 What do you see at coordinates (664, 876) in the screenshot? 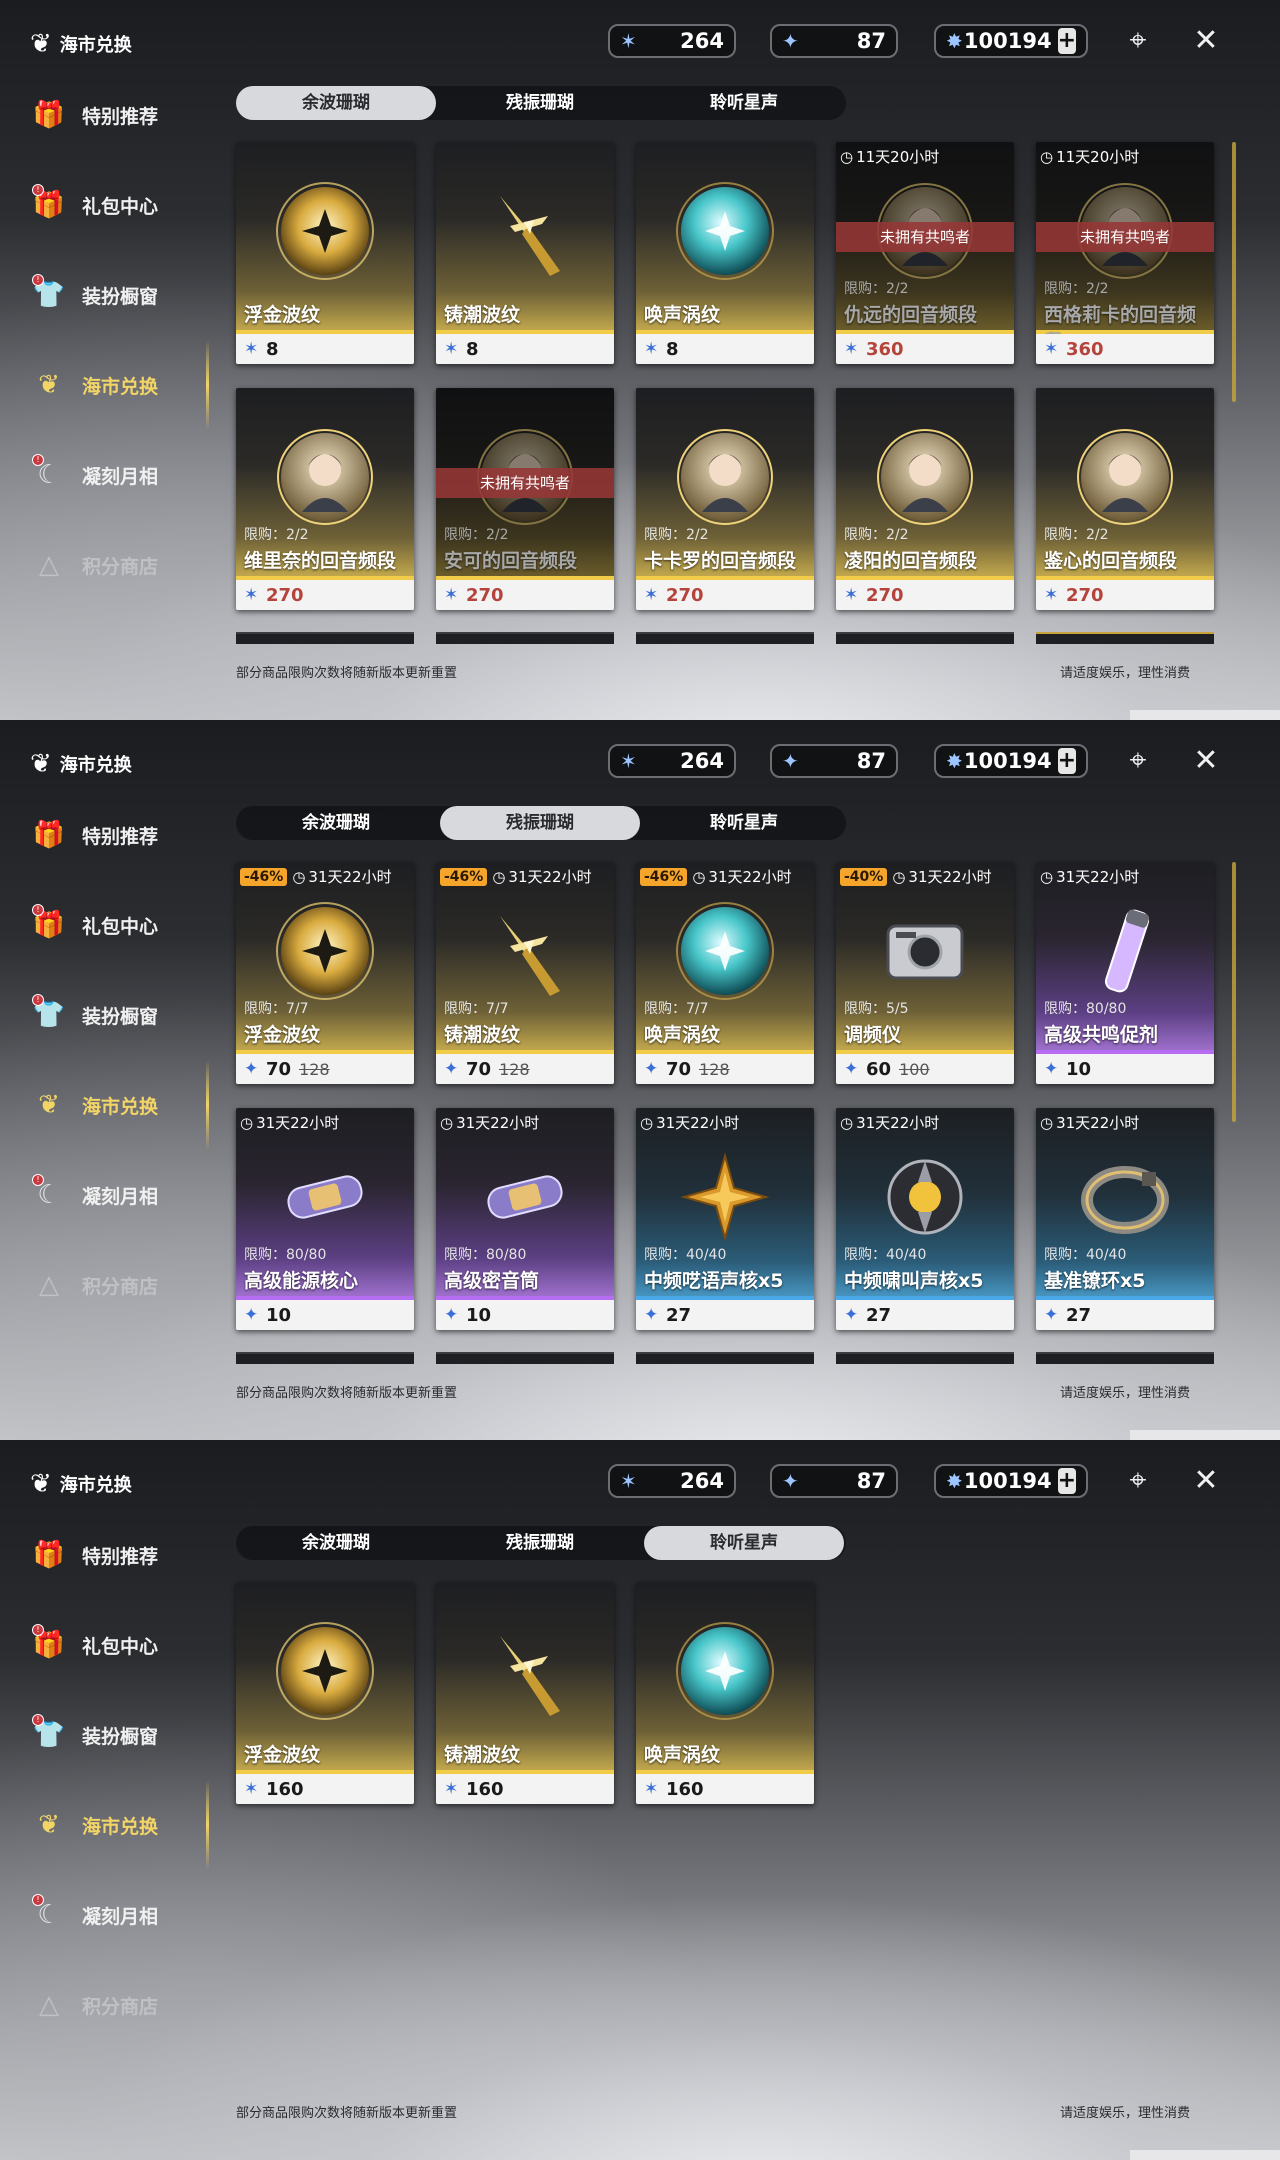
I see `discount-badge: -46%` at bounding box center [664, 876].